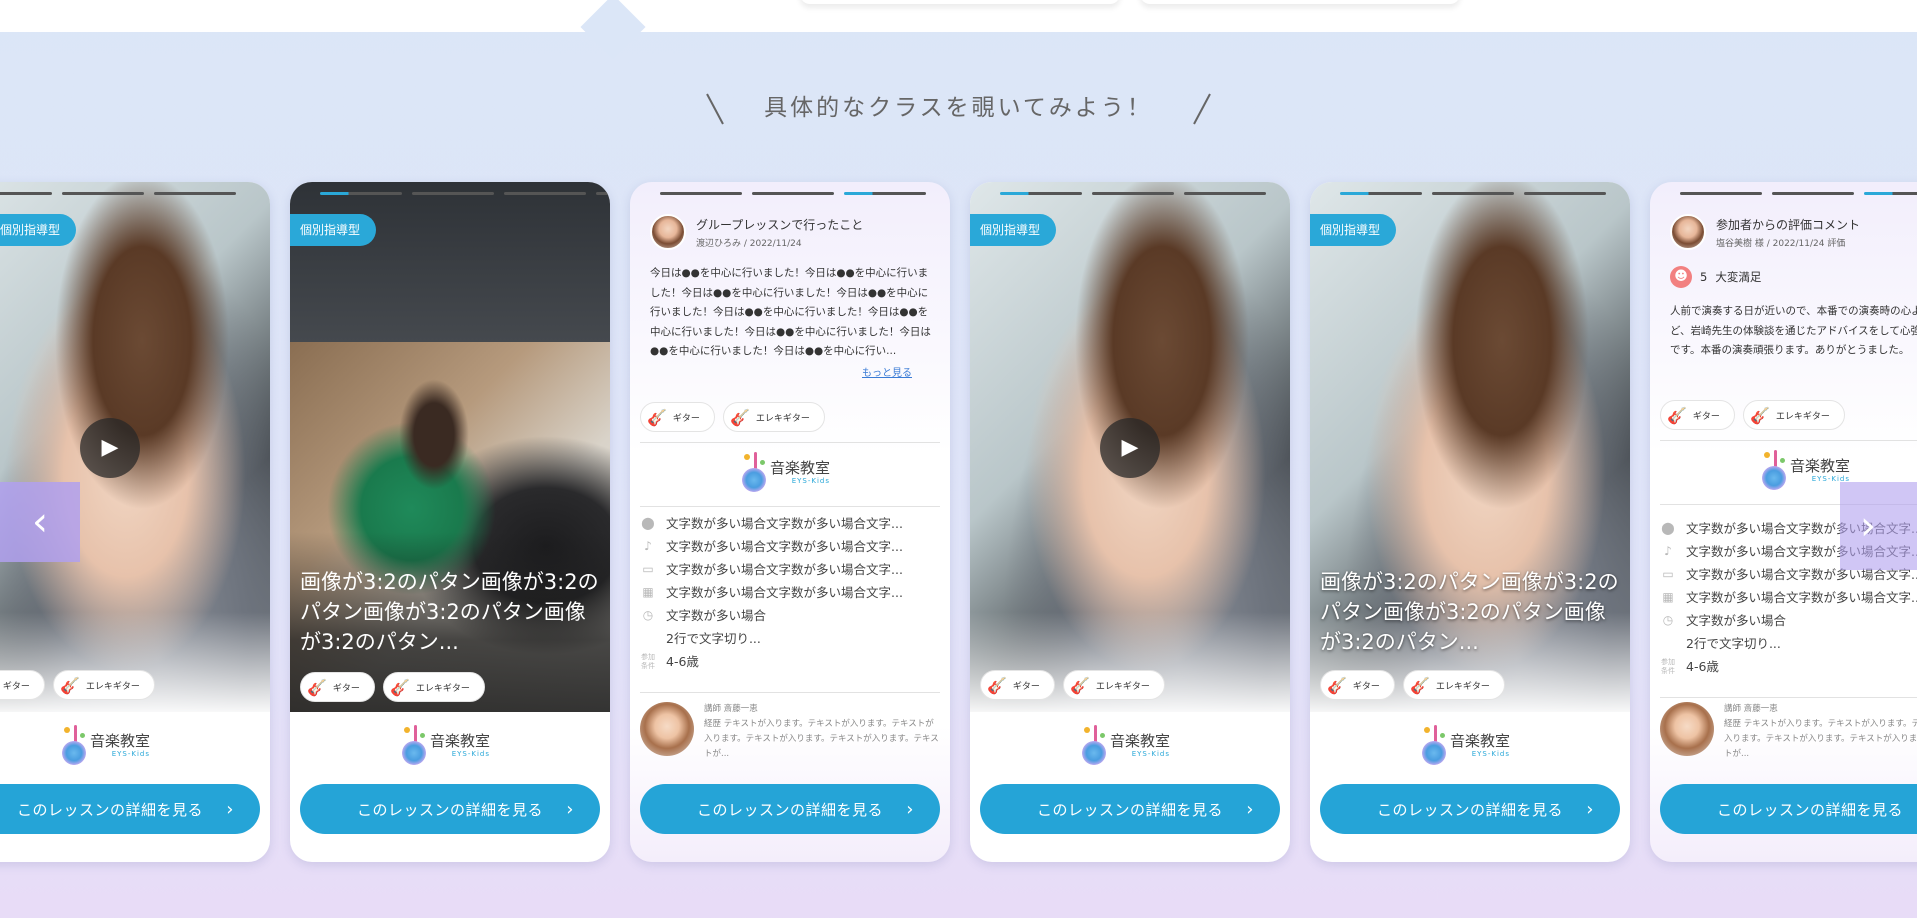  I want to click on review-rating: ☻ 5 大変満足, so click(1715, 277).